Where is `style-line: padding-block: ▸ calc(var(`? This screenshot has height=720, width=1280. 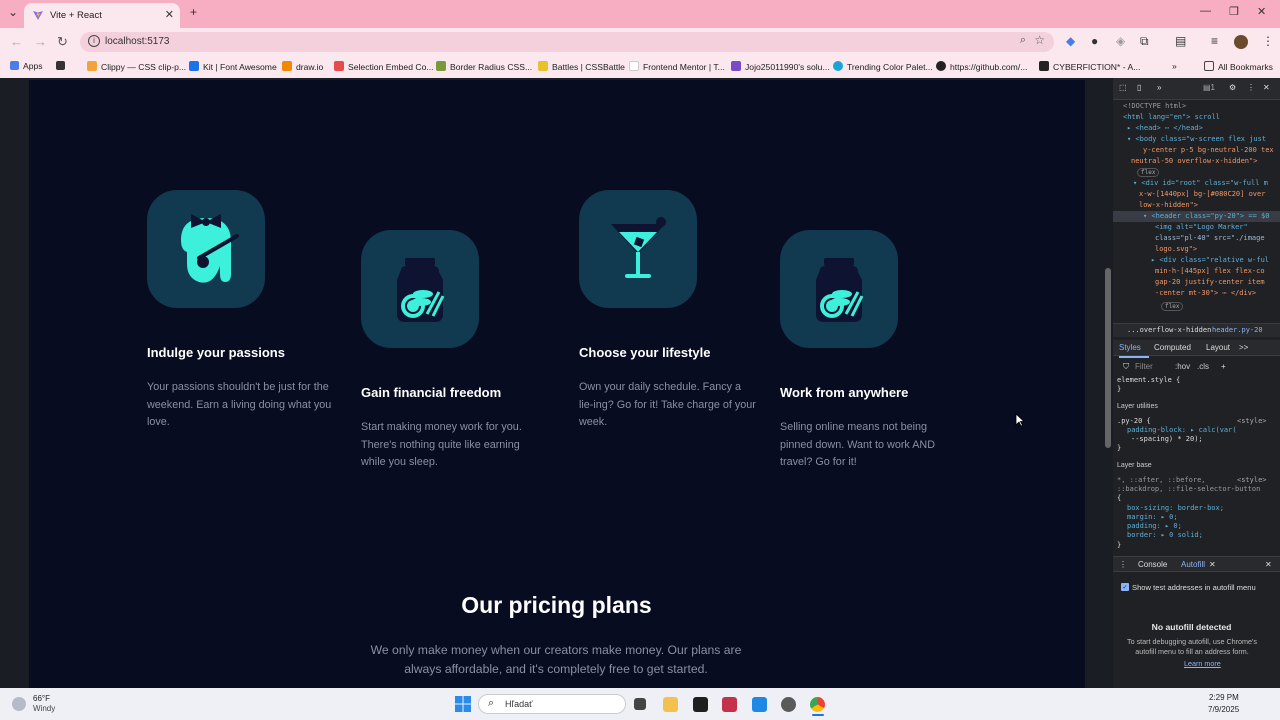
style-line: padding-block: ▸ calc(var( is located at coordinates (1182, 430).